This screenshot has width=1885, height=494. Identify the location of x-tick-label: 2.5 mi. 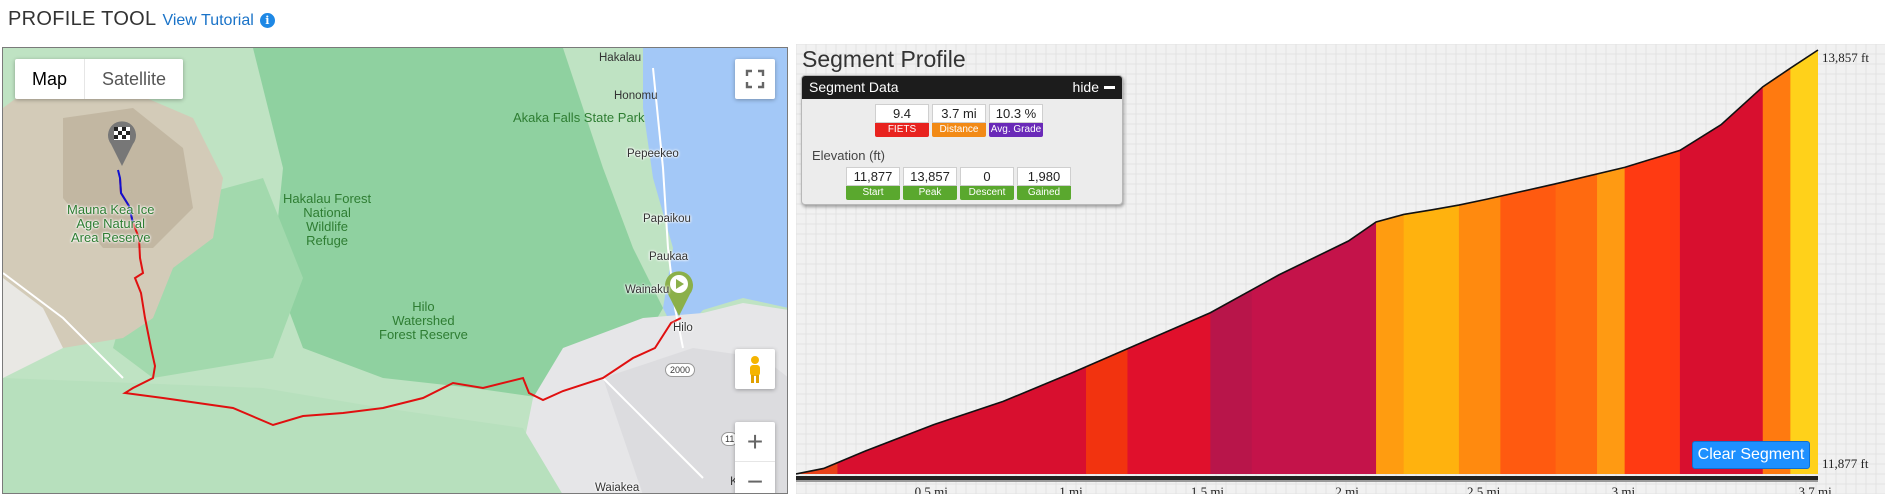
(1484, 489).